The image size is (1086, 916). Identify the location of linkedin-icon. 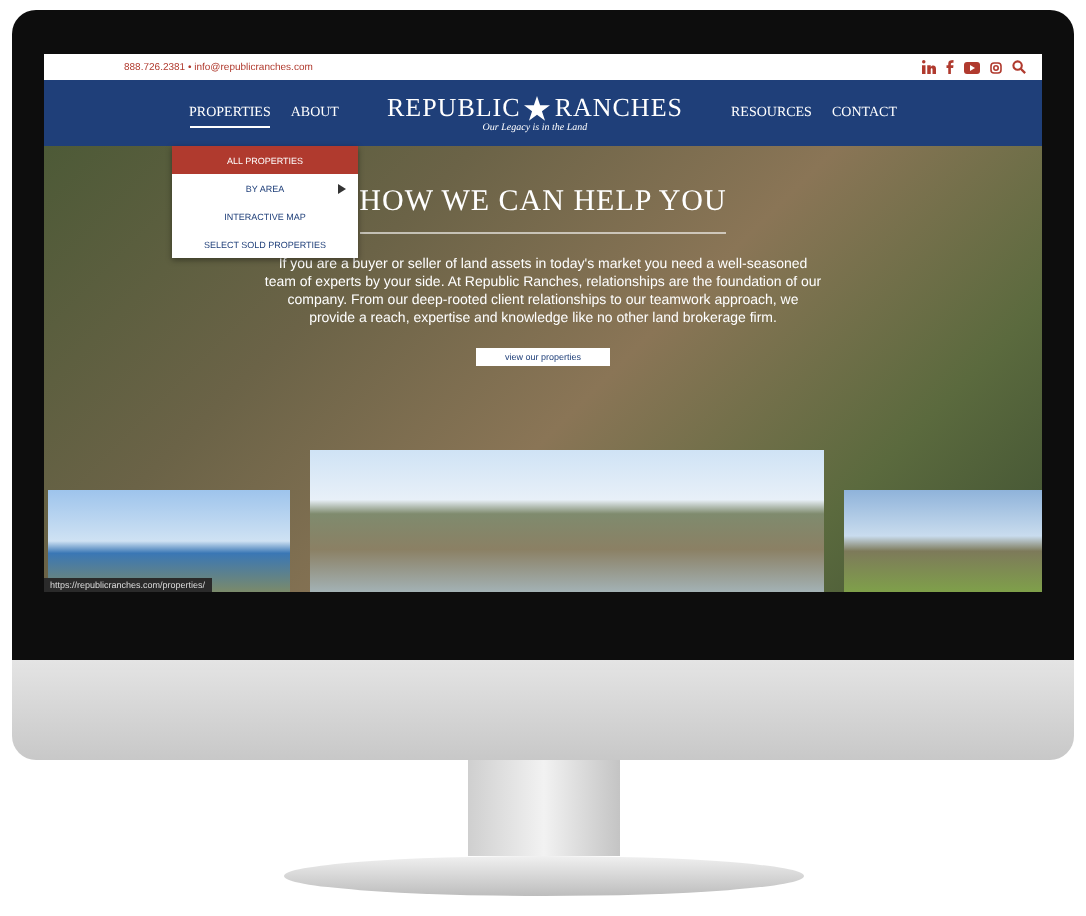
(929, 67).